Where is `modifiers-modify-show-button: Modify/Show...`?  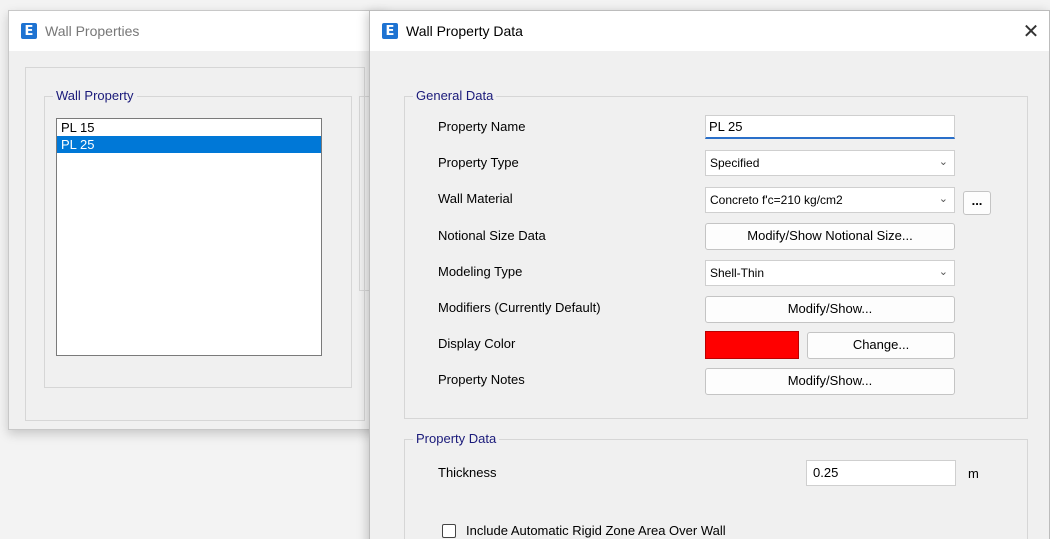 modifiers-modify-show-button: Modify/Show... is located at coordinates (830, 309).